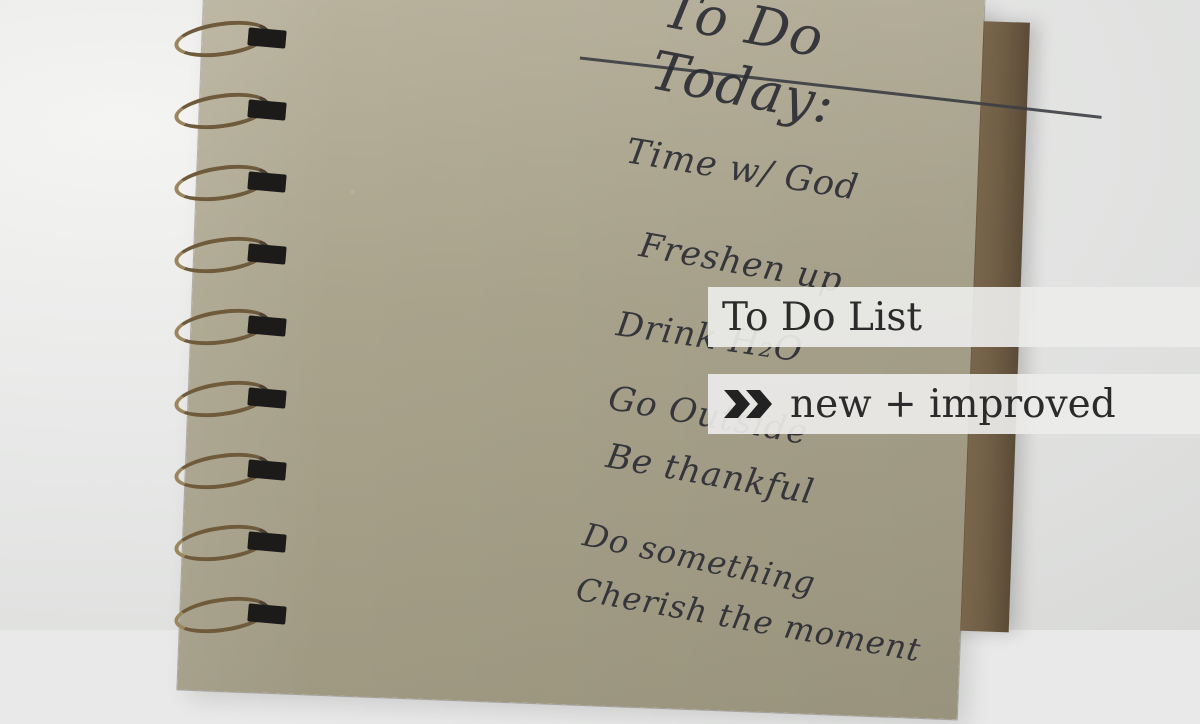 This screenshot has width=1200, height=724. I want to click on handwritten-line: Be thankful, so click(710, 474).